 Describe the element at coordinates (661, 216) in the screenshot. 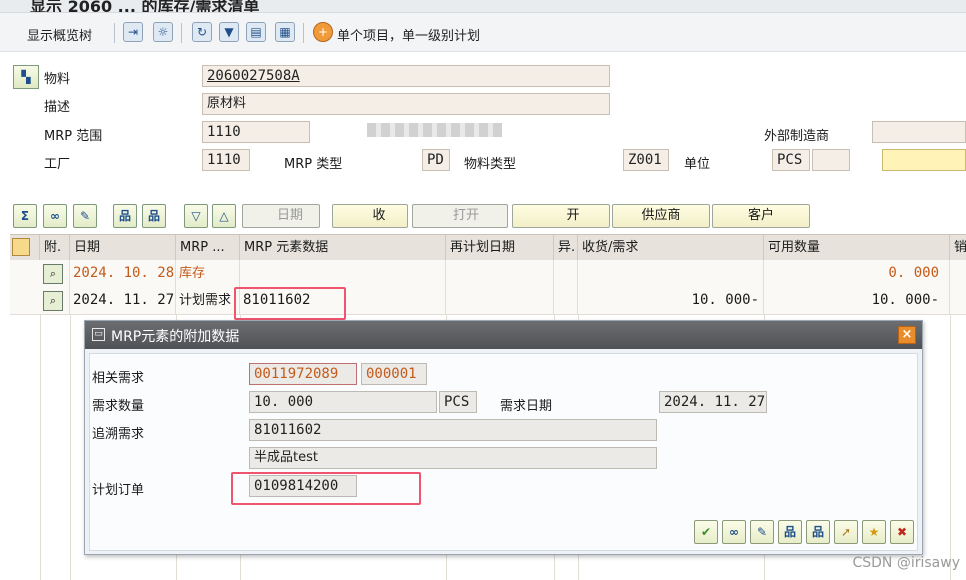

I see `supplier-button: 供应商` at that location.